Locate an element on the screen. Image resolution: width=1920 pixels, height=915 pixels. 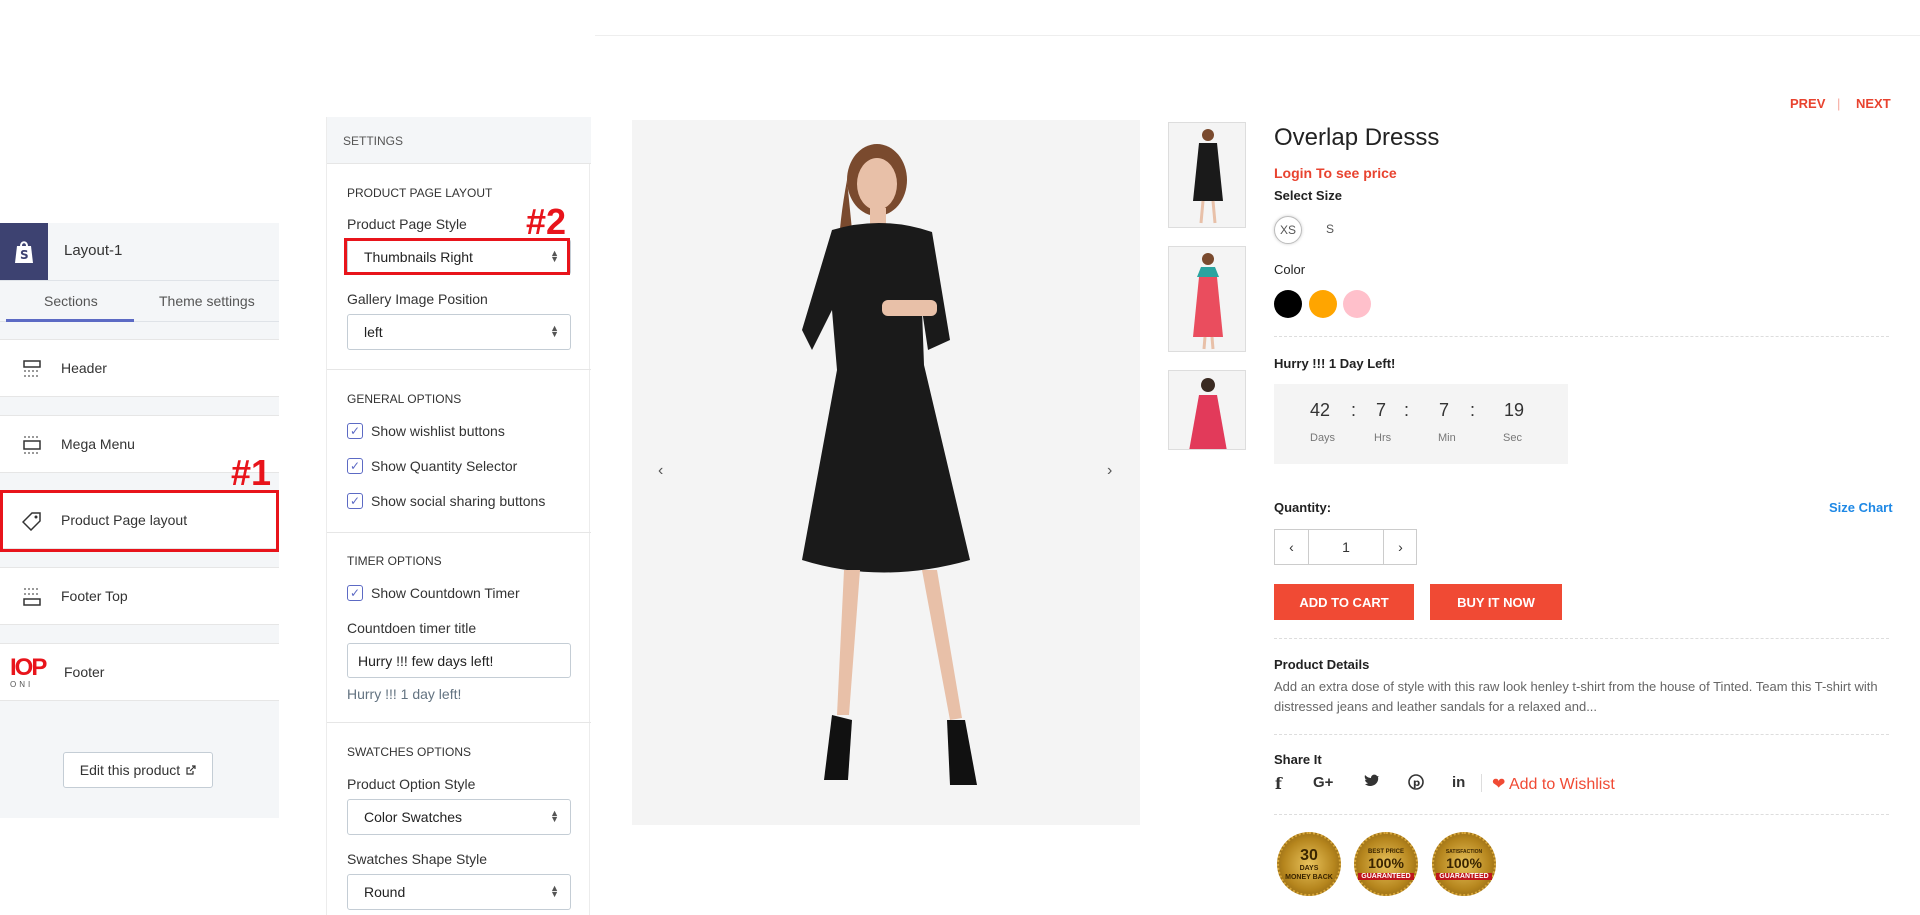
tab-sections: Sections is located at coordinates (71, 301).